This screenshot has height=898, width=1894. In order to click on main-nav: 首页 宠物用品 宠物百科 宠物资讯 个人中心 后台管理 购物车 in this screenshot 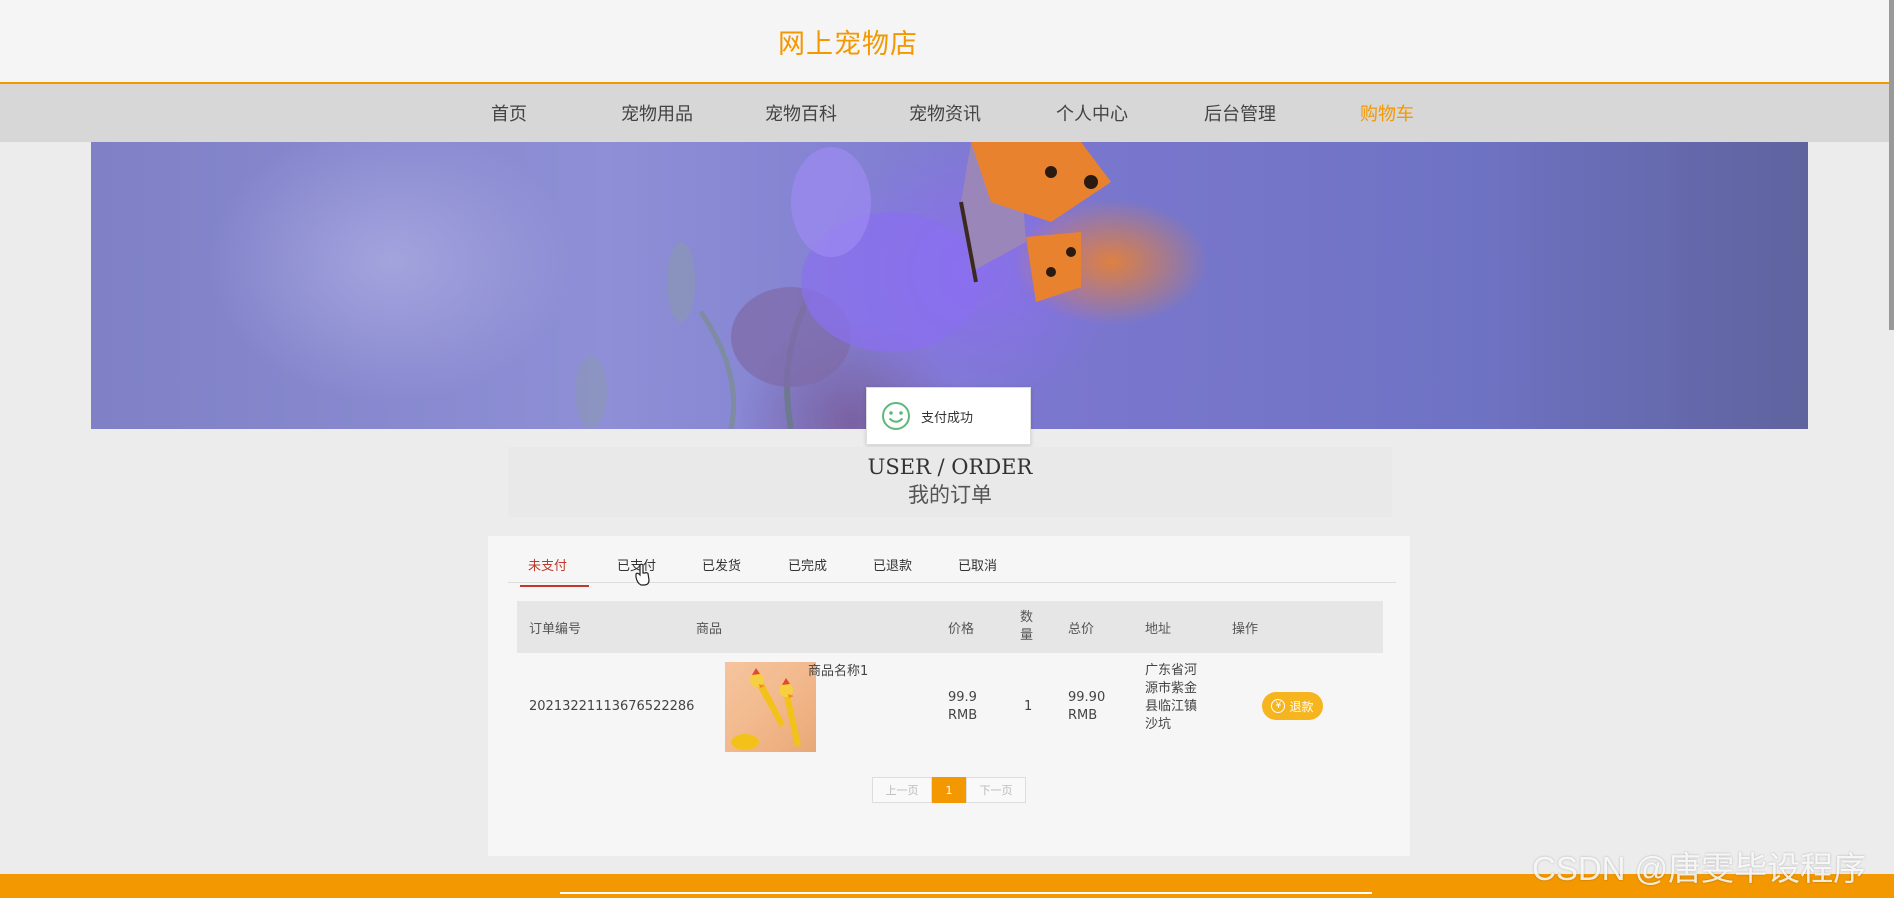, I will do `click(947, 113)`.